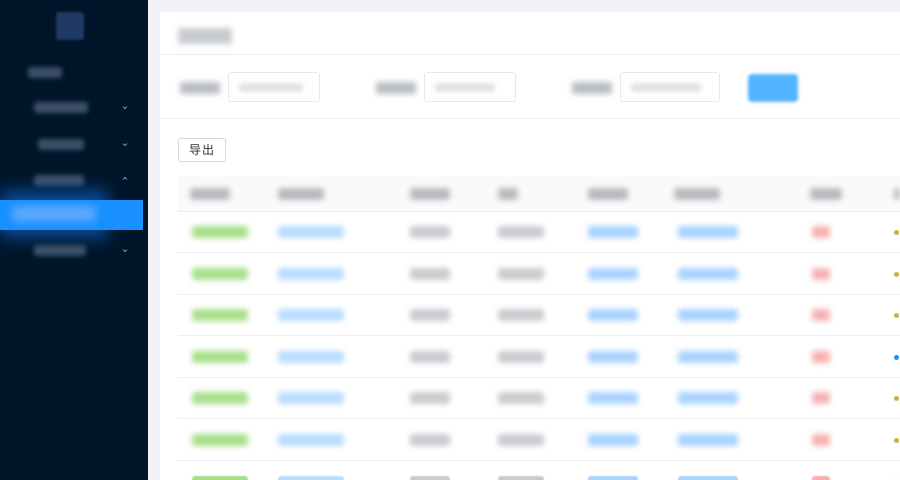 This screenshot has width=900, height=480. What do you see at coordinates (773, 88) in the screenshot?
I see `search-button` at bounding box center [773, 88].